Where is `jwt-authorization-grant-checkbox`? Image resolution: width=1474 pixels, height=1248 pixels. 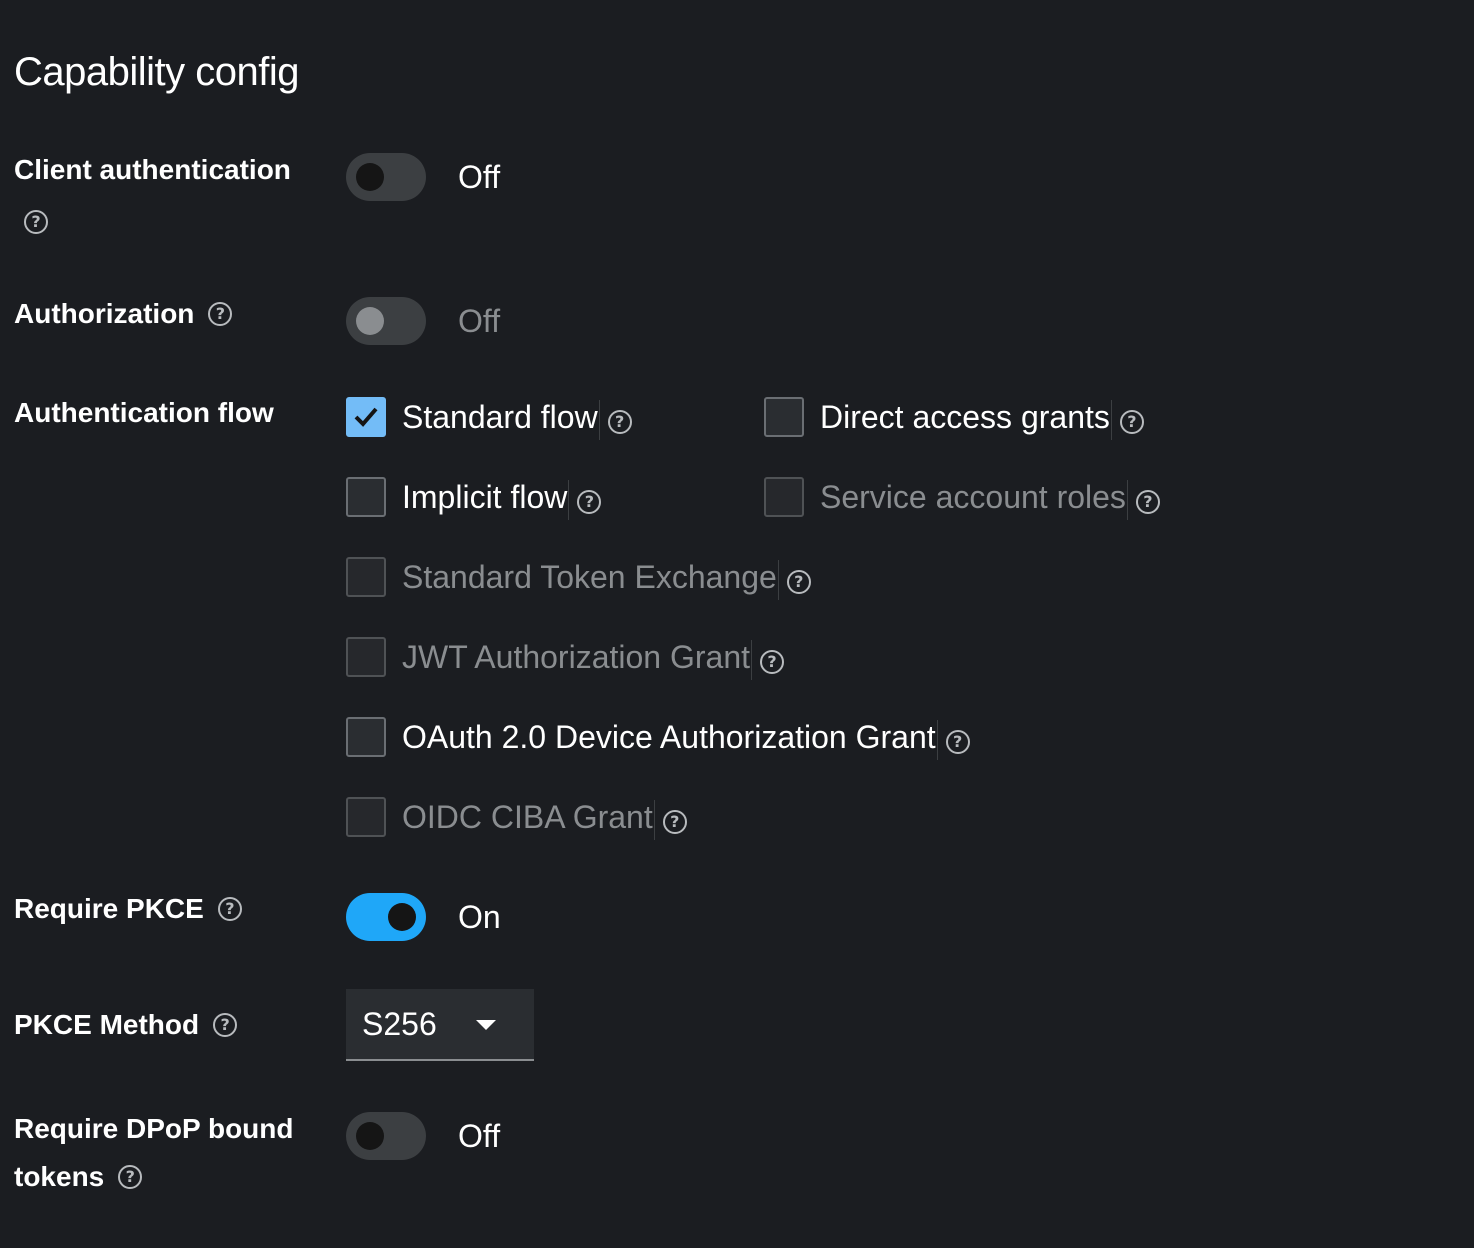
jwt-authorization-grant-checkbox is located at coordinates (366, 657).